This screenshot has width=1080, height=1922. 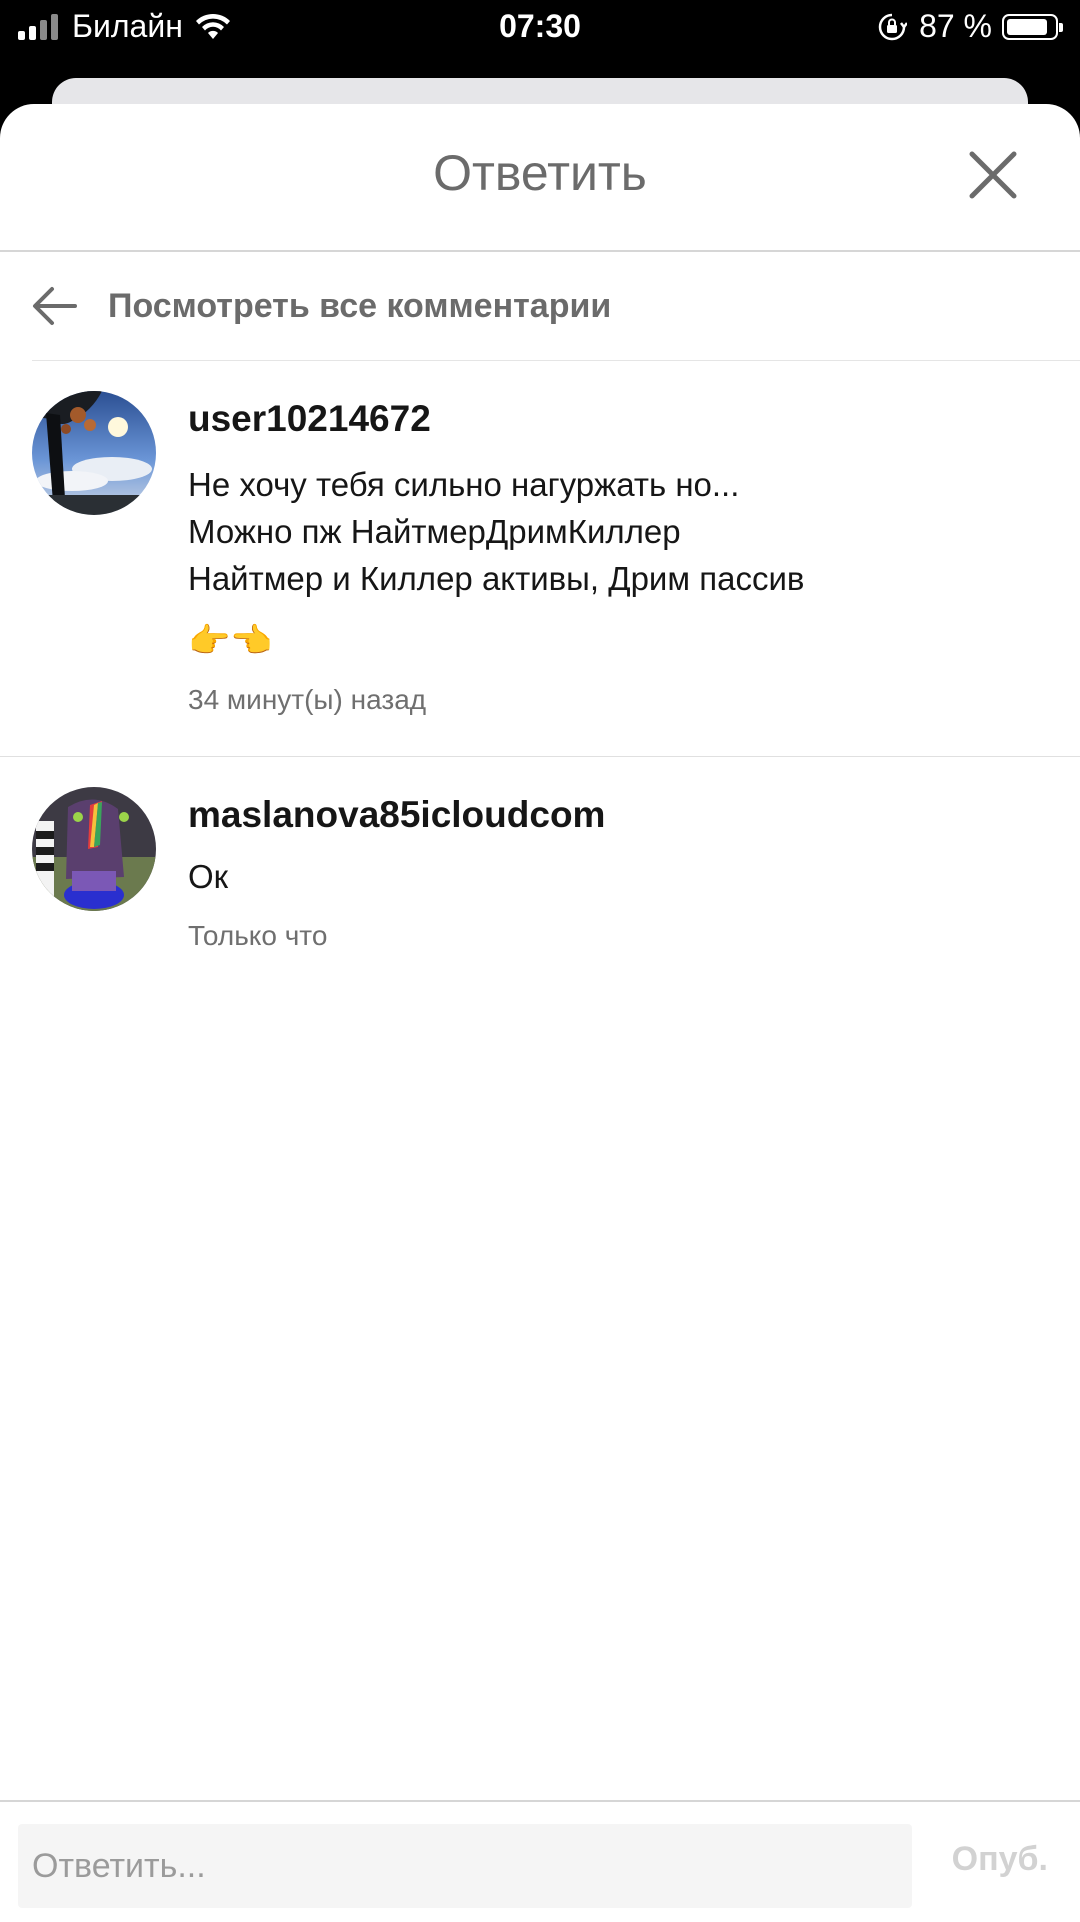 I want to click on status-bar: Билайн 07:30 87 %, so click(x=540, y=30).